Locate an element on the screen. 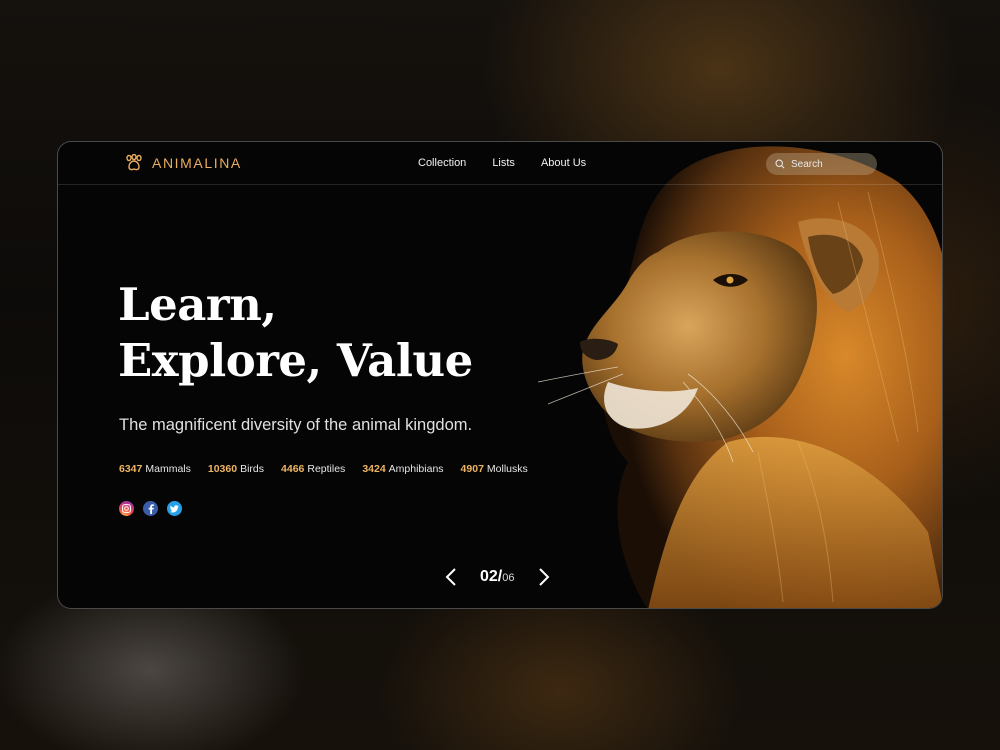 Image resolution: width=1000 pixels, height=750 pixels. headline-line-2: Explore, Value is located at coordinates (295, 360).